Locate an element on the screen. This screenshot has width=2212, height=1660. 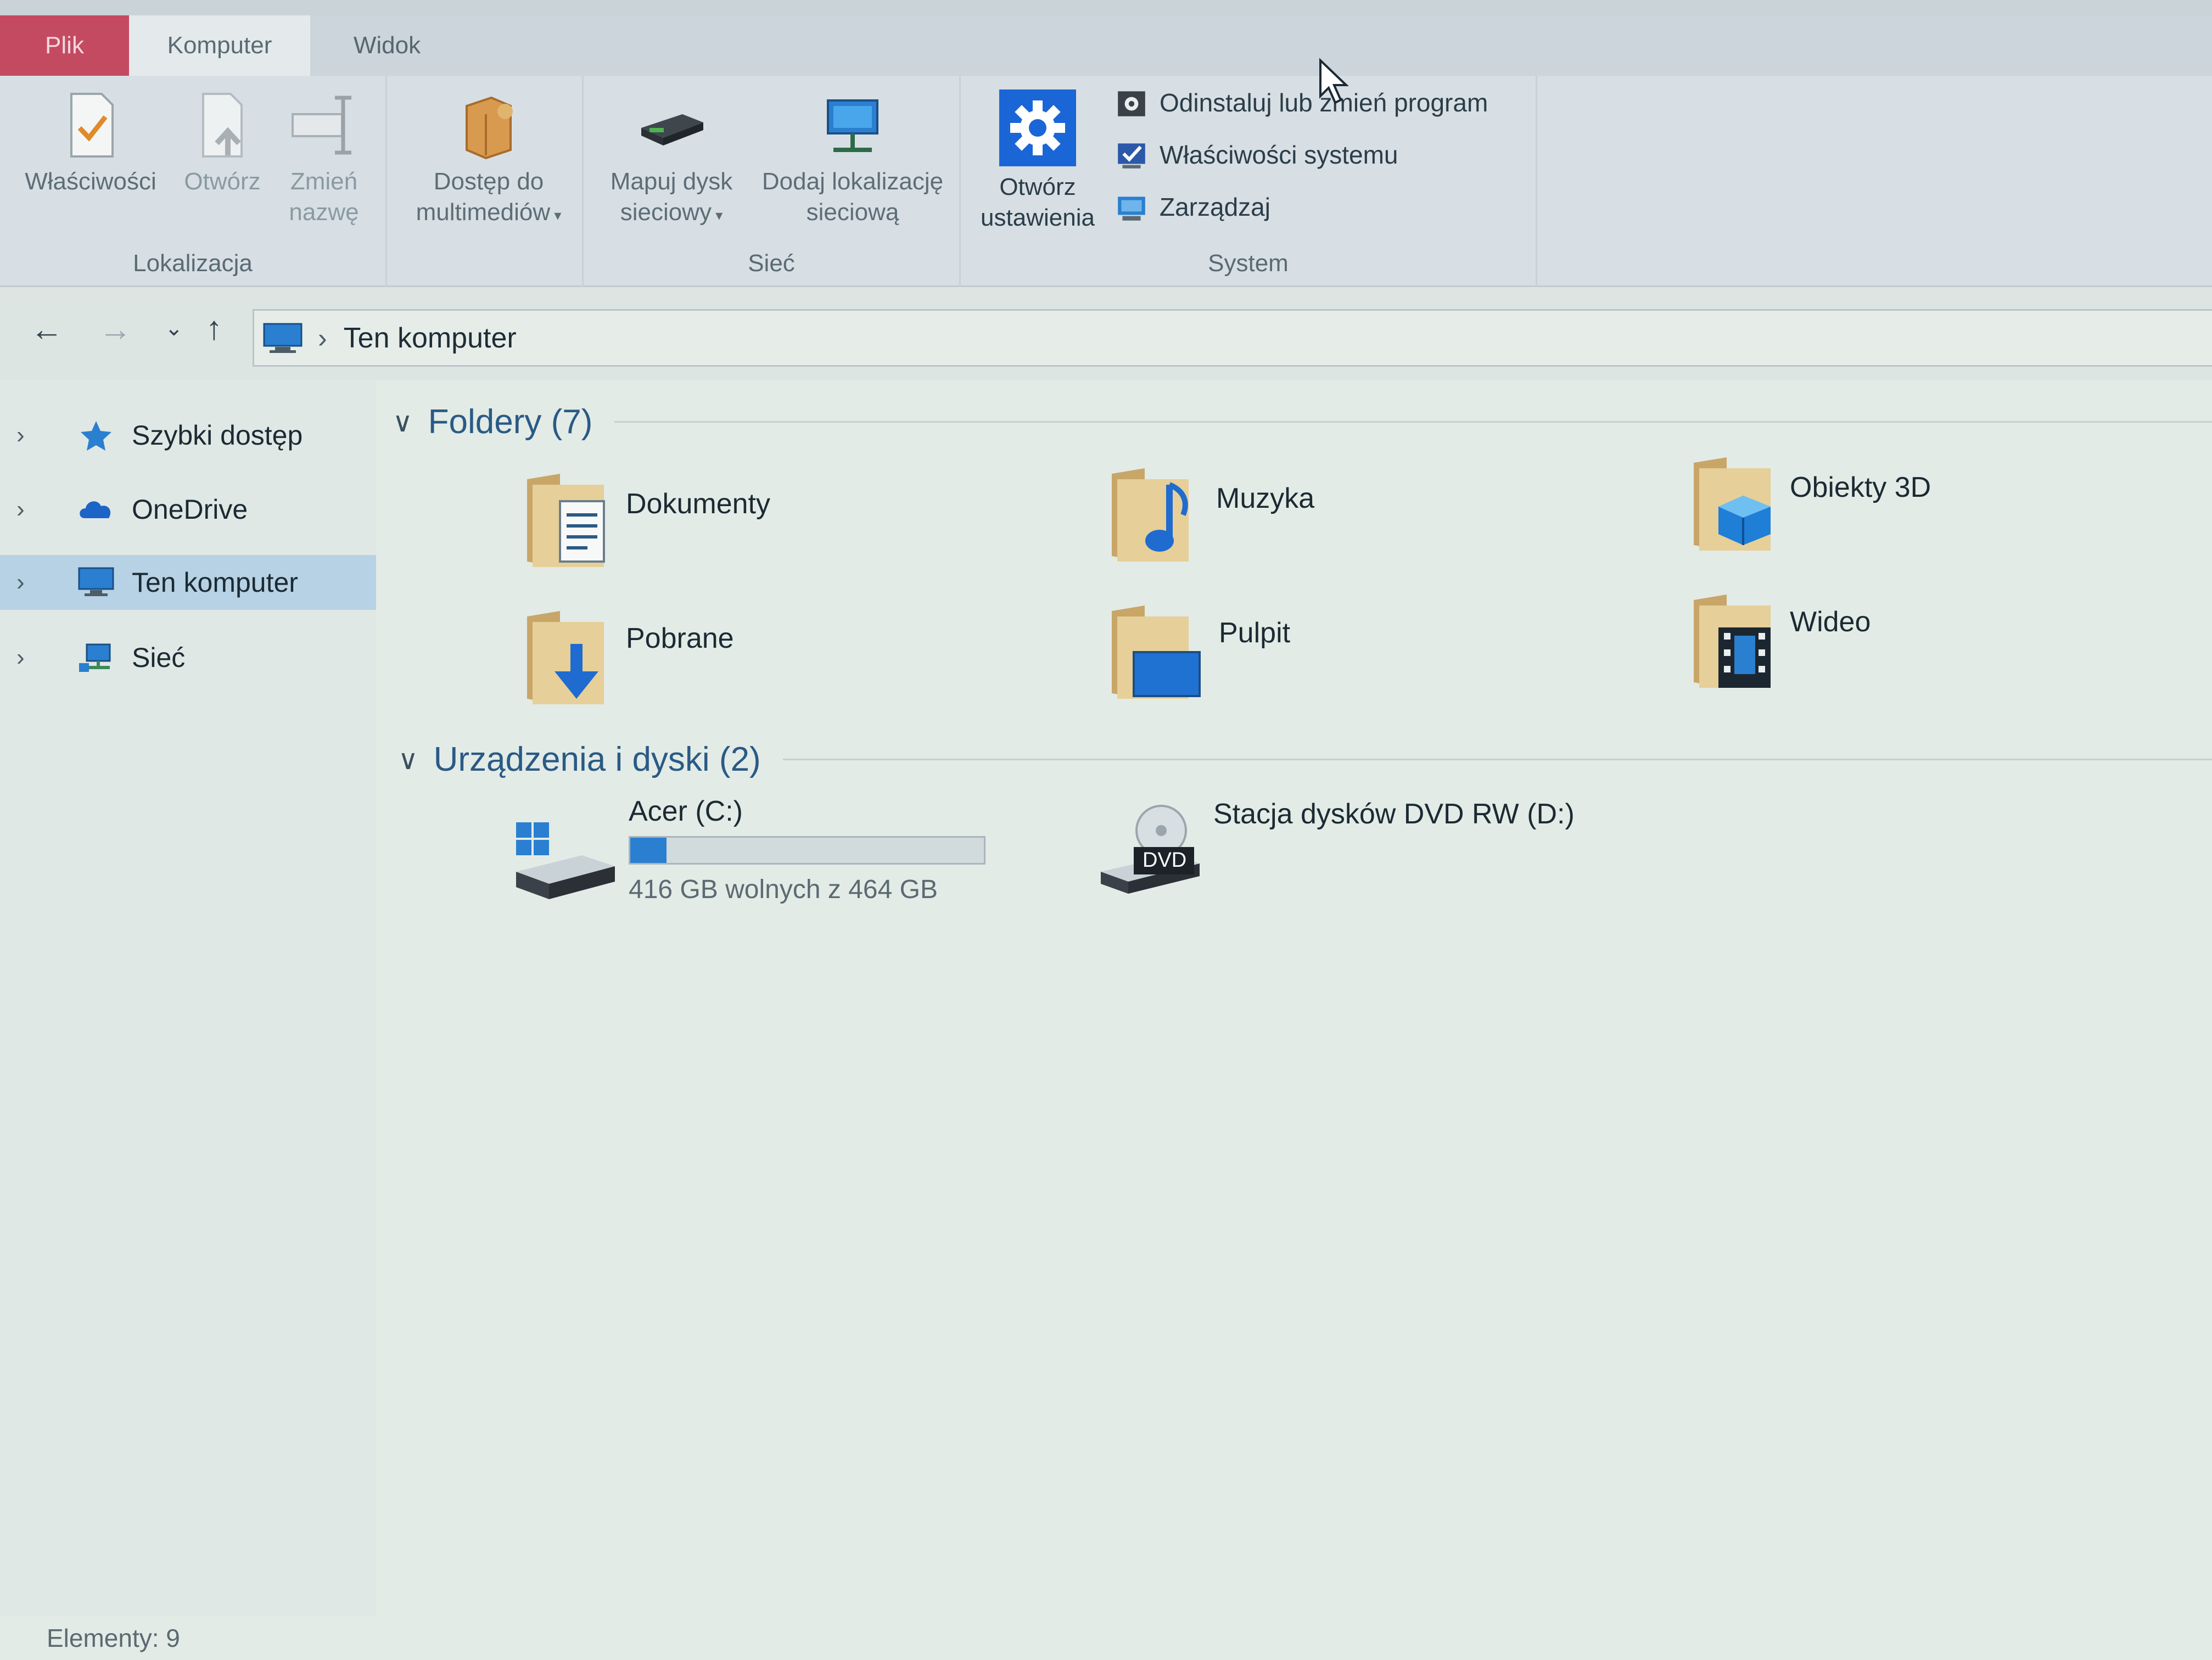
open-button: Otwórz is located at coordinates (222, 143).